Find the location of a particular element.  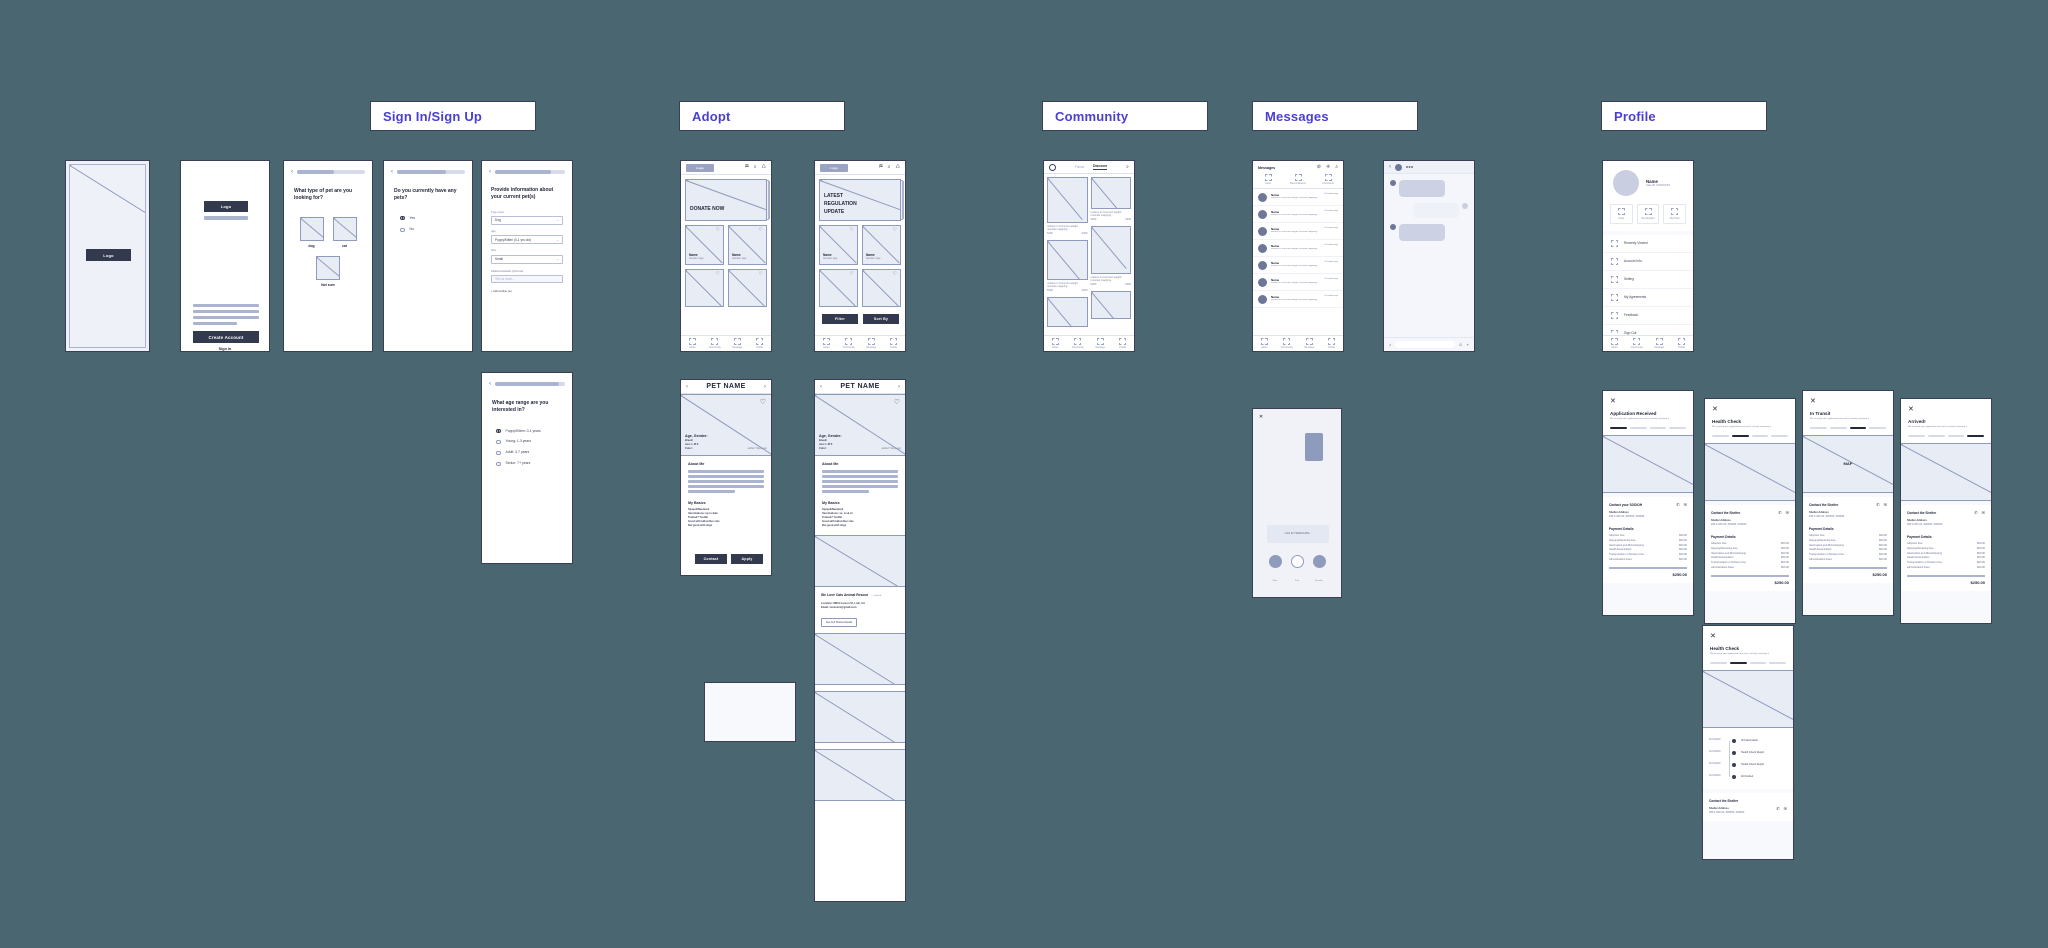

forward-icon: › is located at coordinates (765, 387).